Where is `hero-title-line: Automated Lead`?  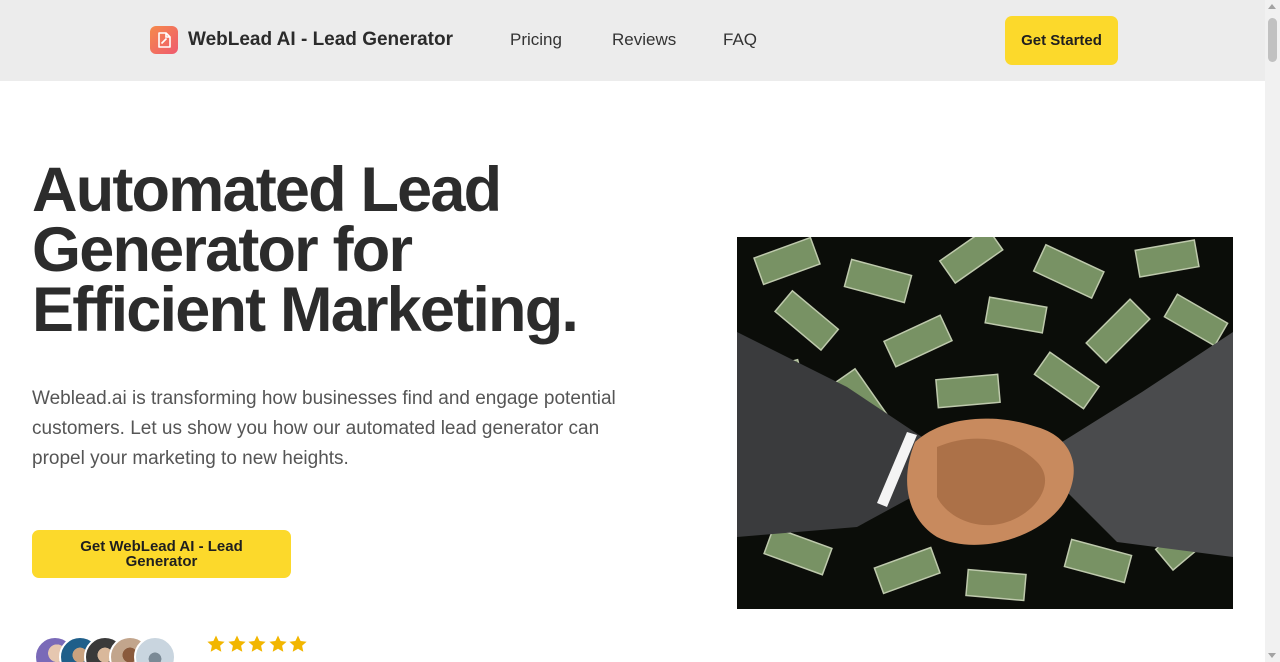
hero-title-line: Automated Lead is located at coordinates (267, 190).